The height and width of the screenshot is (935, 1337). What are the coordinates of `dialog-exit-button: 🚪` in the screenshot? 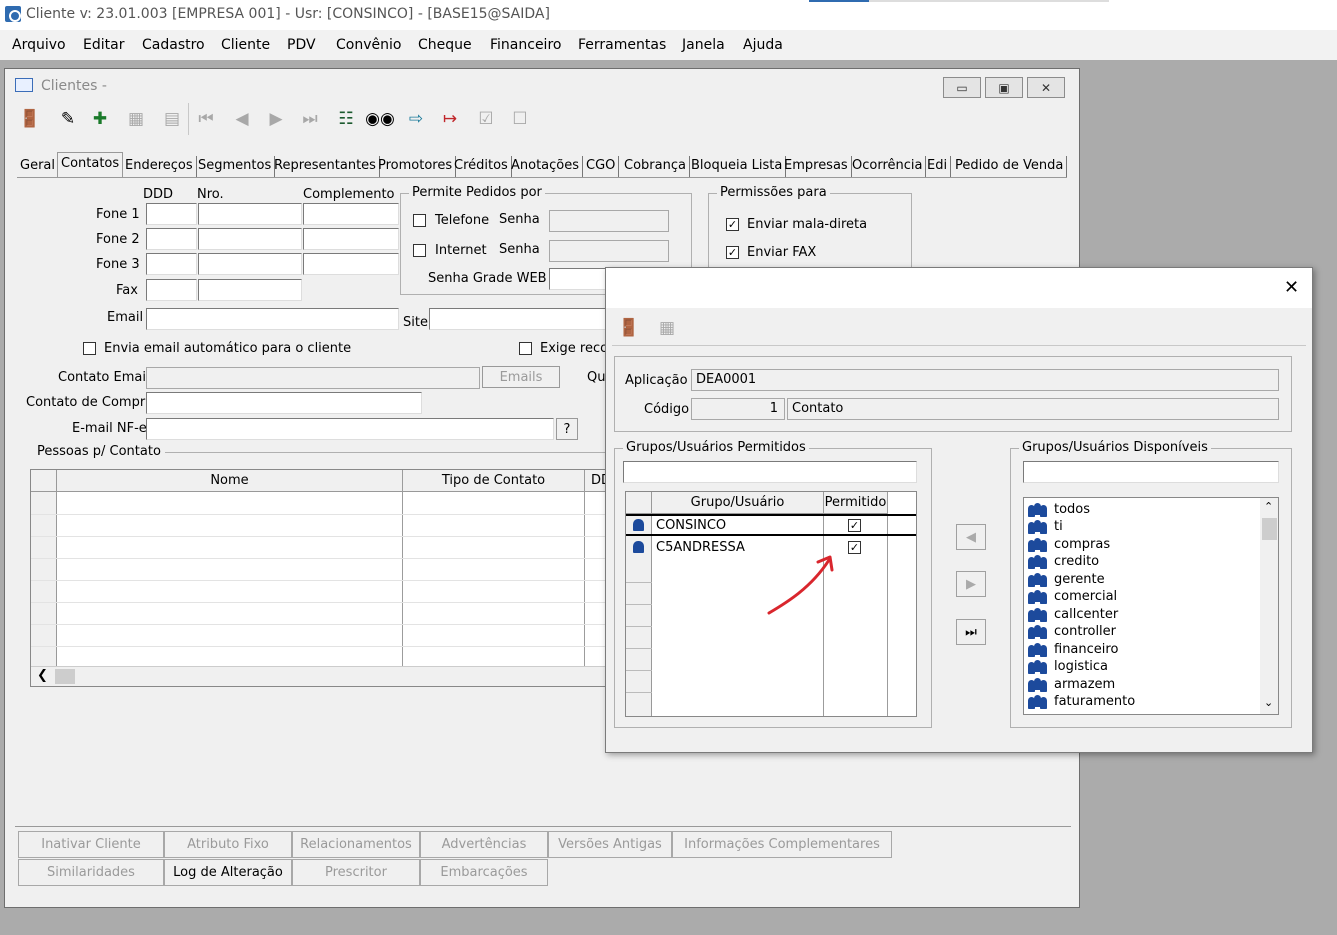 It's located at (629, 328).